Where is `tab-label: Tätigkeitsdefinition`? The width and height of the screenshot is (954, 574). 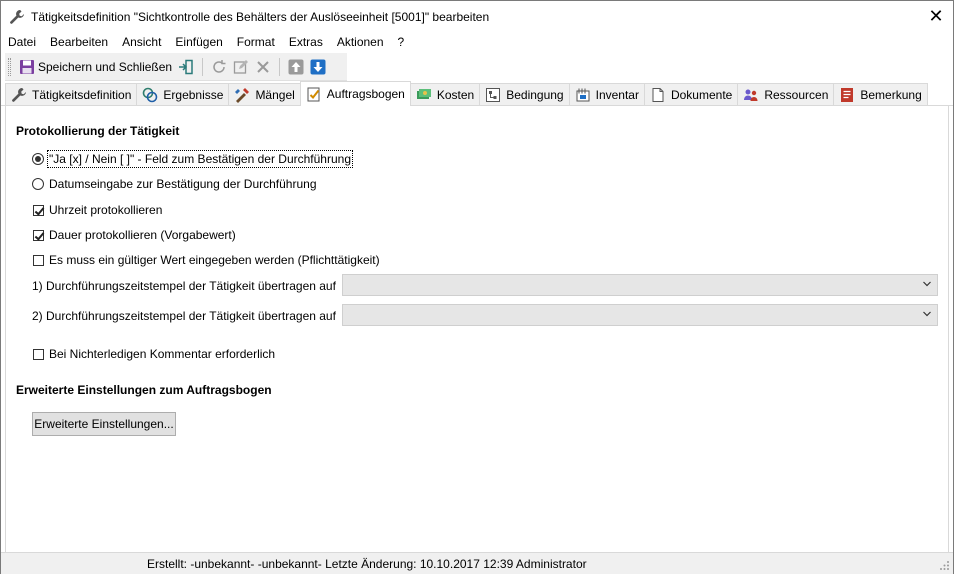
tab-label: Tätigkeitsdefinition is located at coordinates (82, 94).